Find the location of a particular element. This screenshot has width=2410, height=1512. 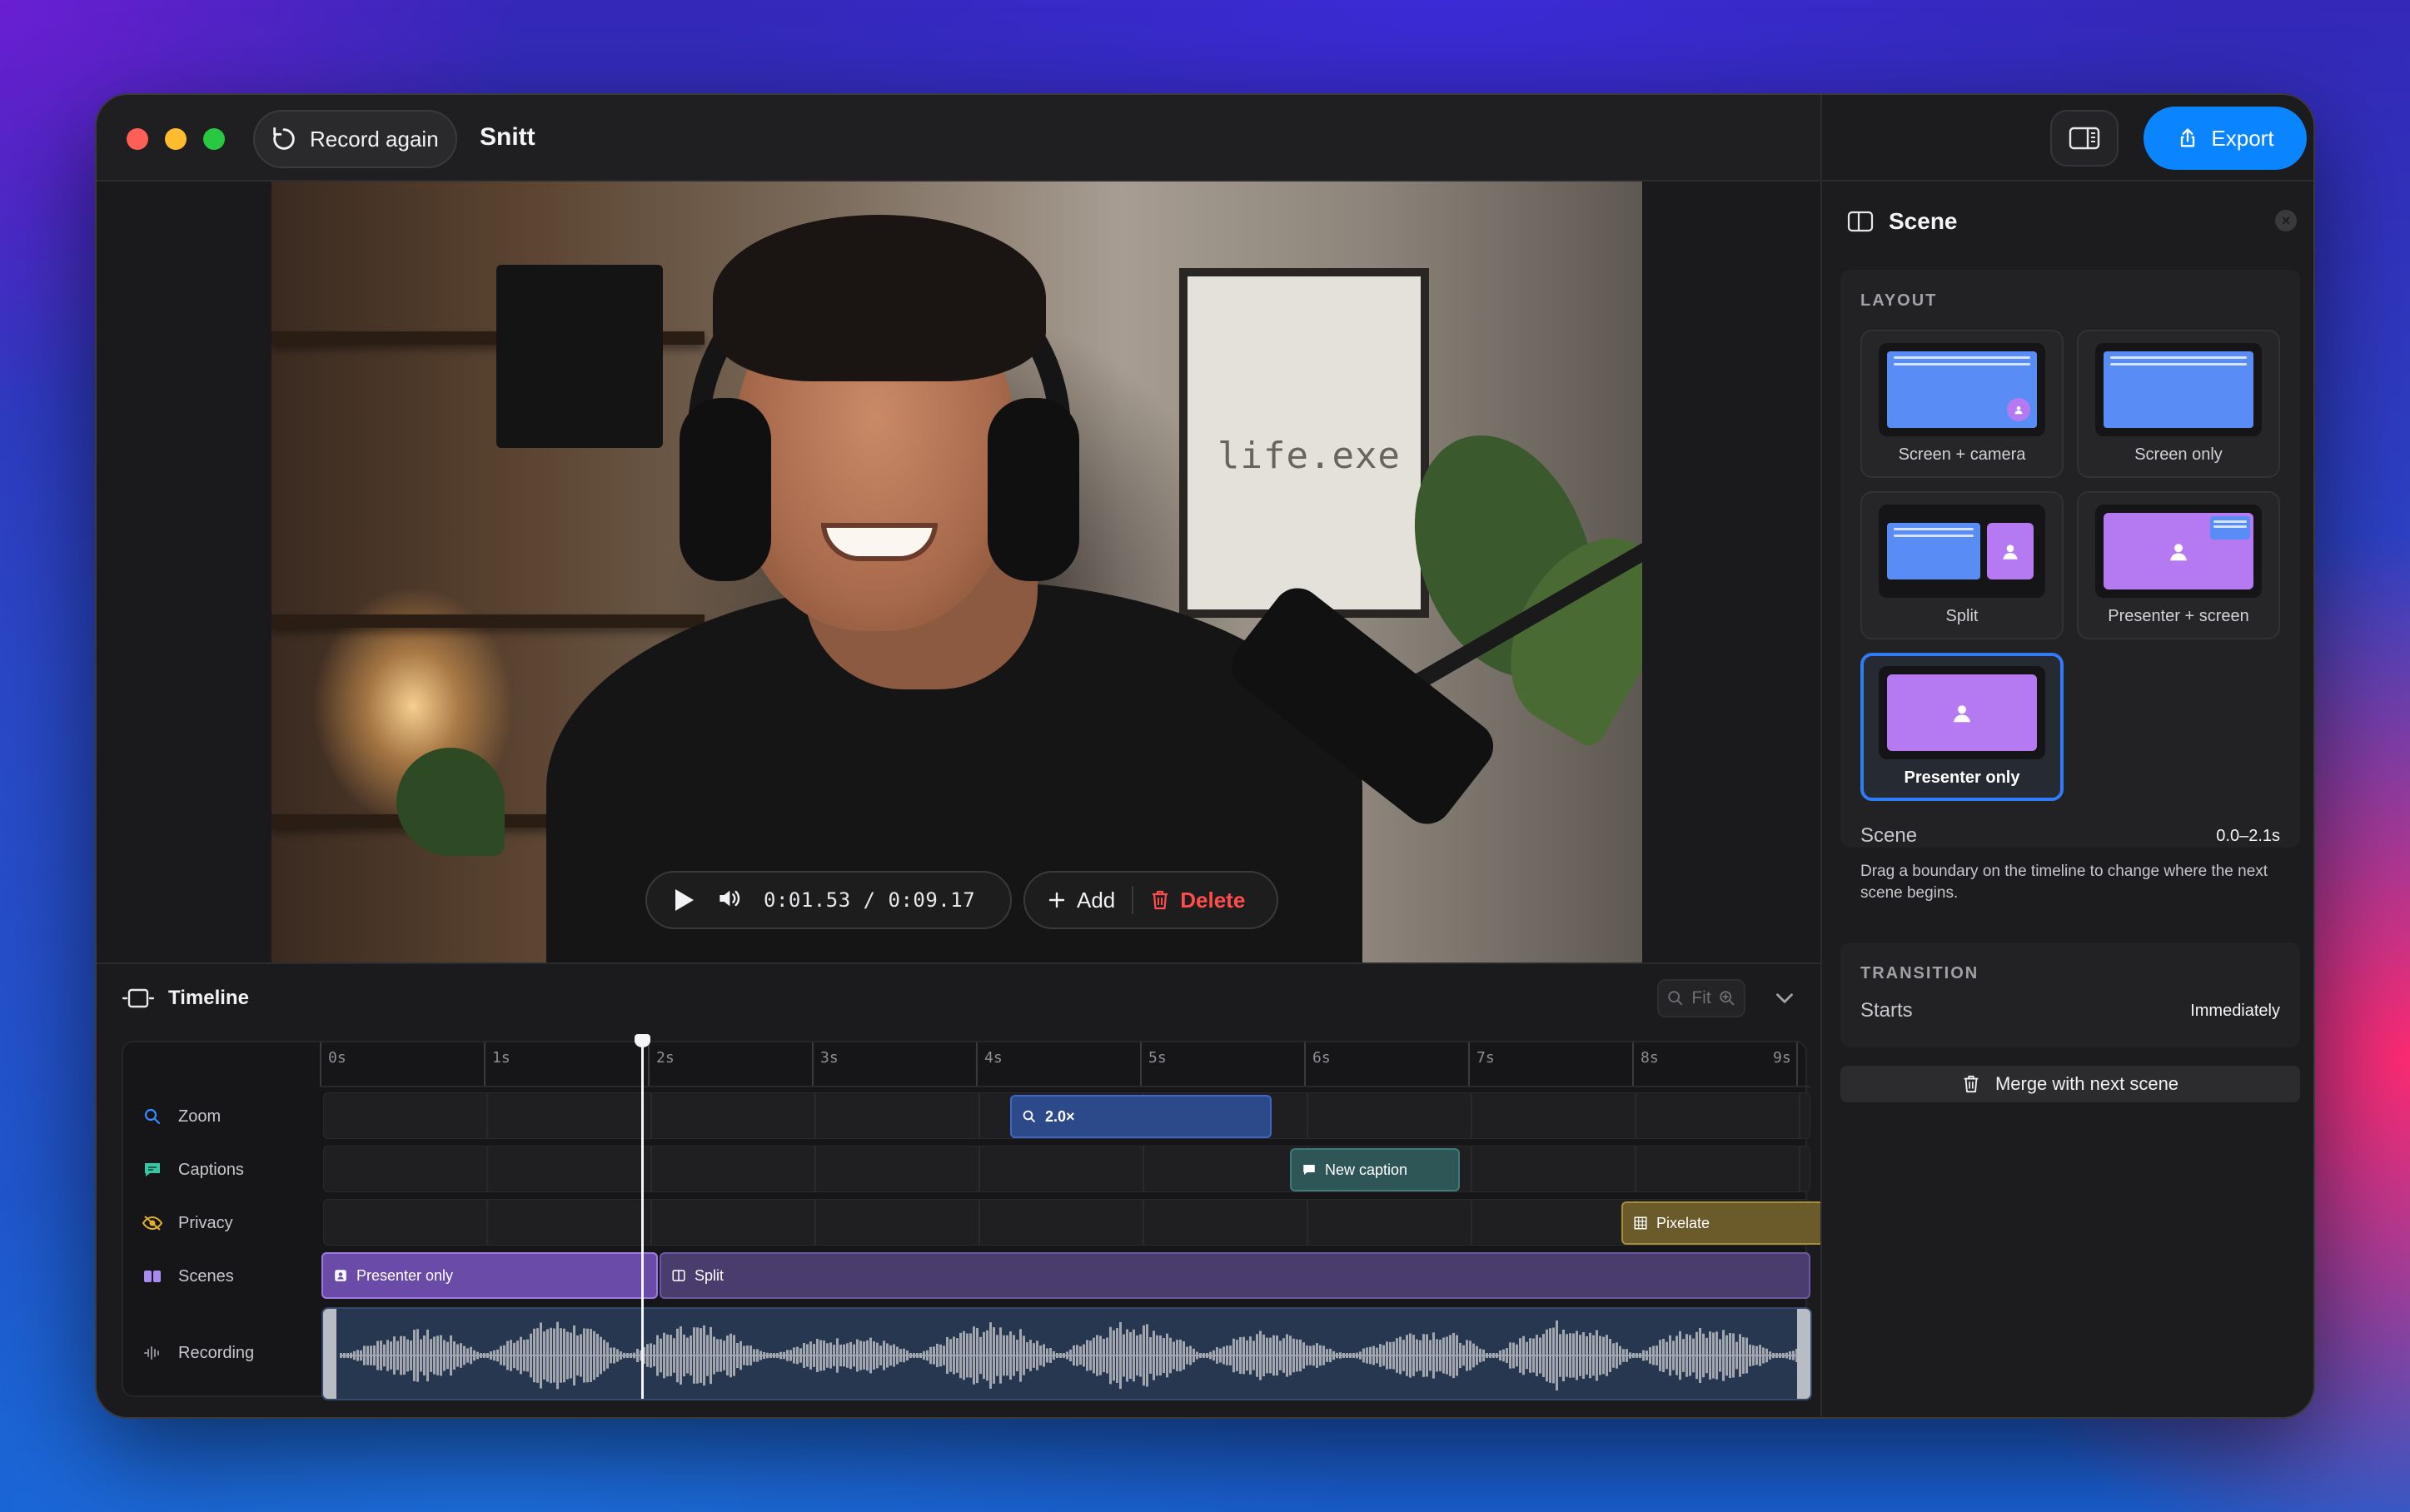

person-hair is located at coordinates (879, 298).